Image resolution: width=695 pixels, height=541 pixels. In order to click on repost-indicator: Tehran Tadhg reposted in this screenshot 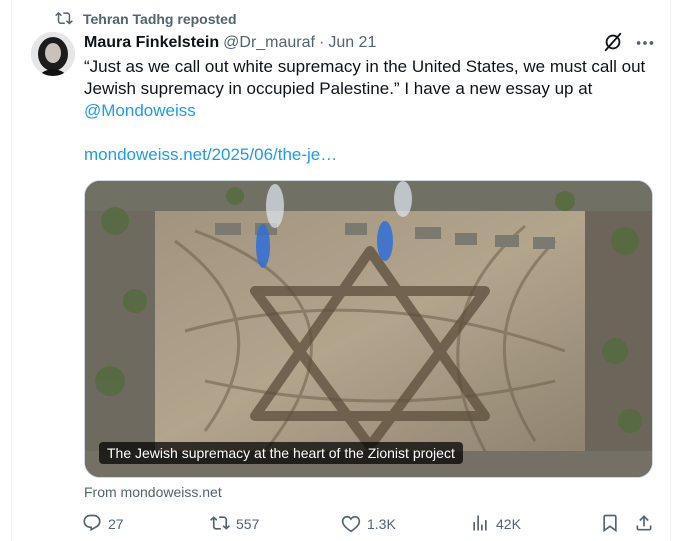, I will do `click(146, 19)`.